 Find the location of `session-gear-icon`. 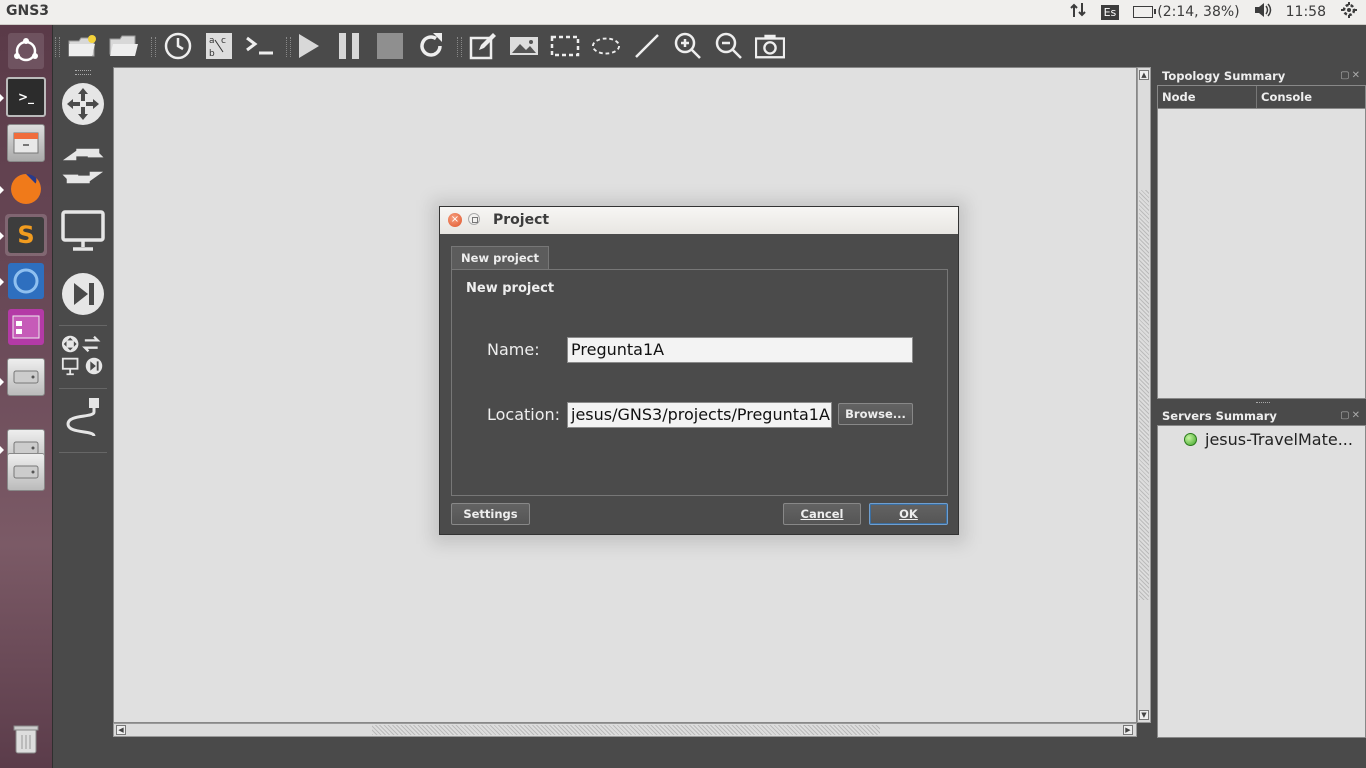

session-gear-icon is located at coordinates (1349, 12).